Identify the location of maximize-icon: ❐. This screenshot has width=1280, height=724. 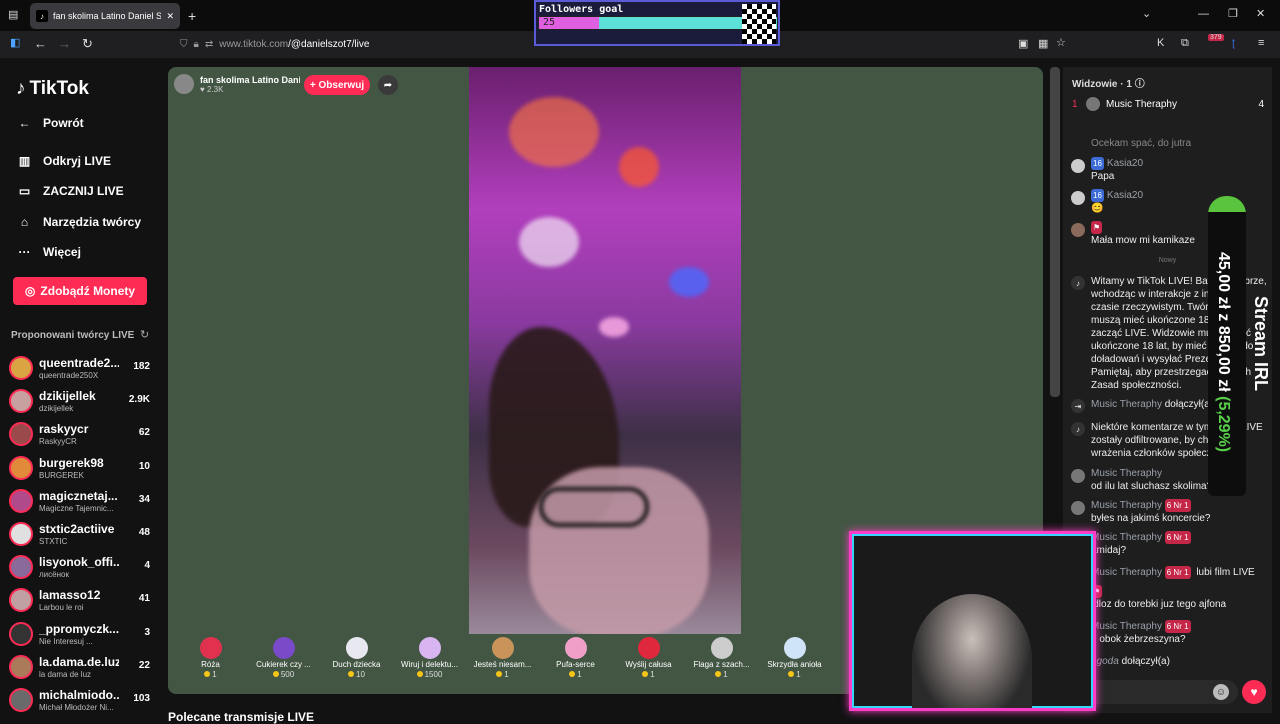
(1233, 14).